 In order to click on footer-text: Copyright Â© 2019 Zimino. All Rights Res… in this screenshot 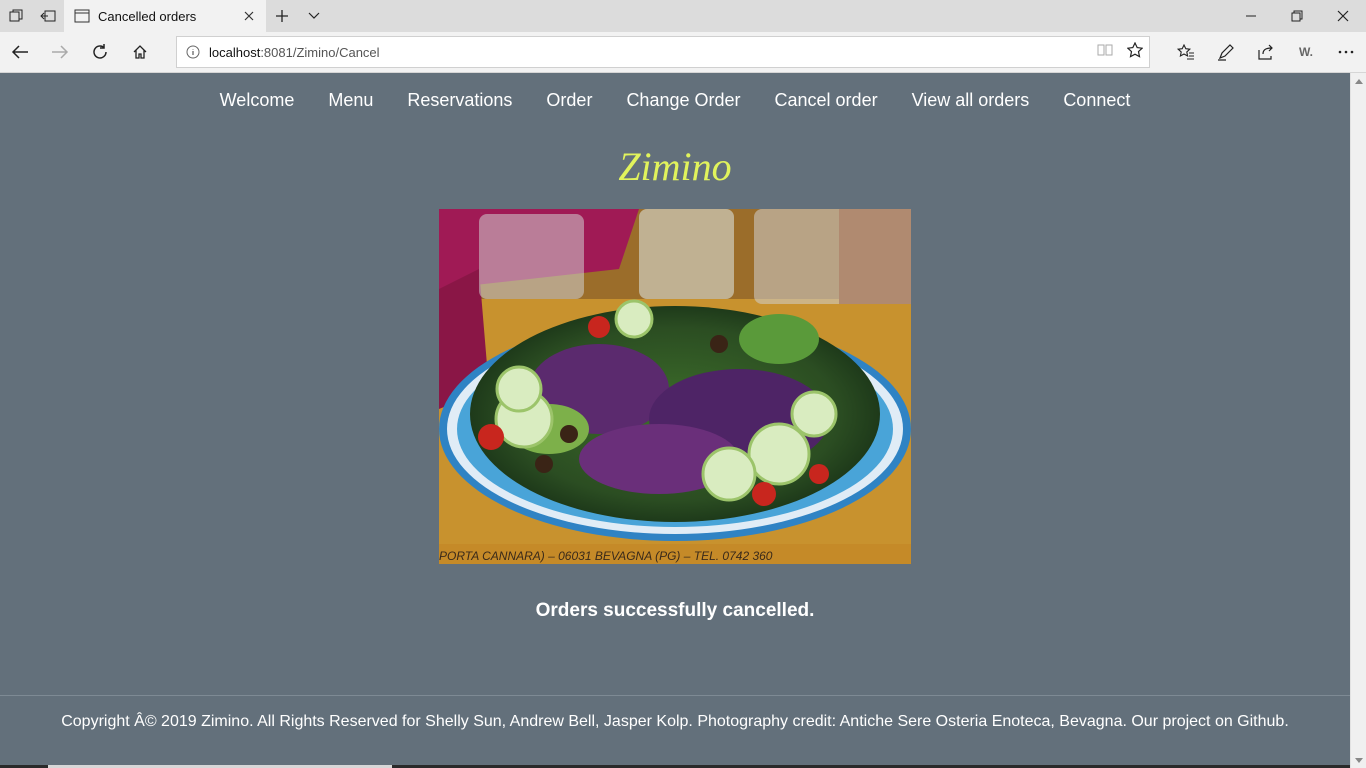, I will do `click(675, 721)`.